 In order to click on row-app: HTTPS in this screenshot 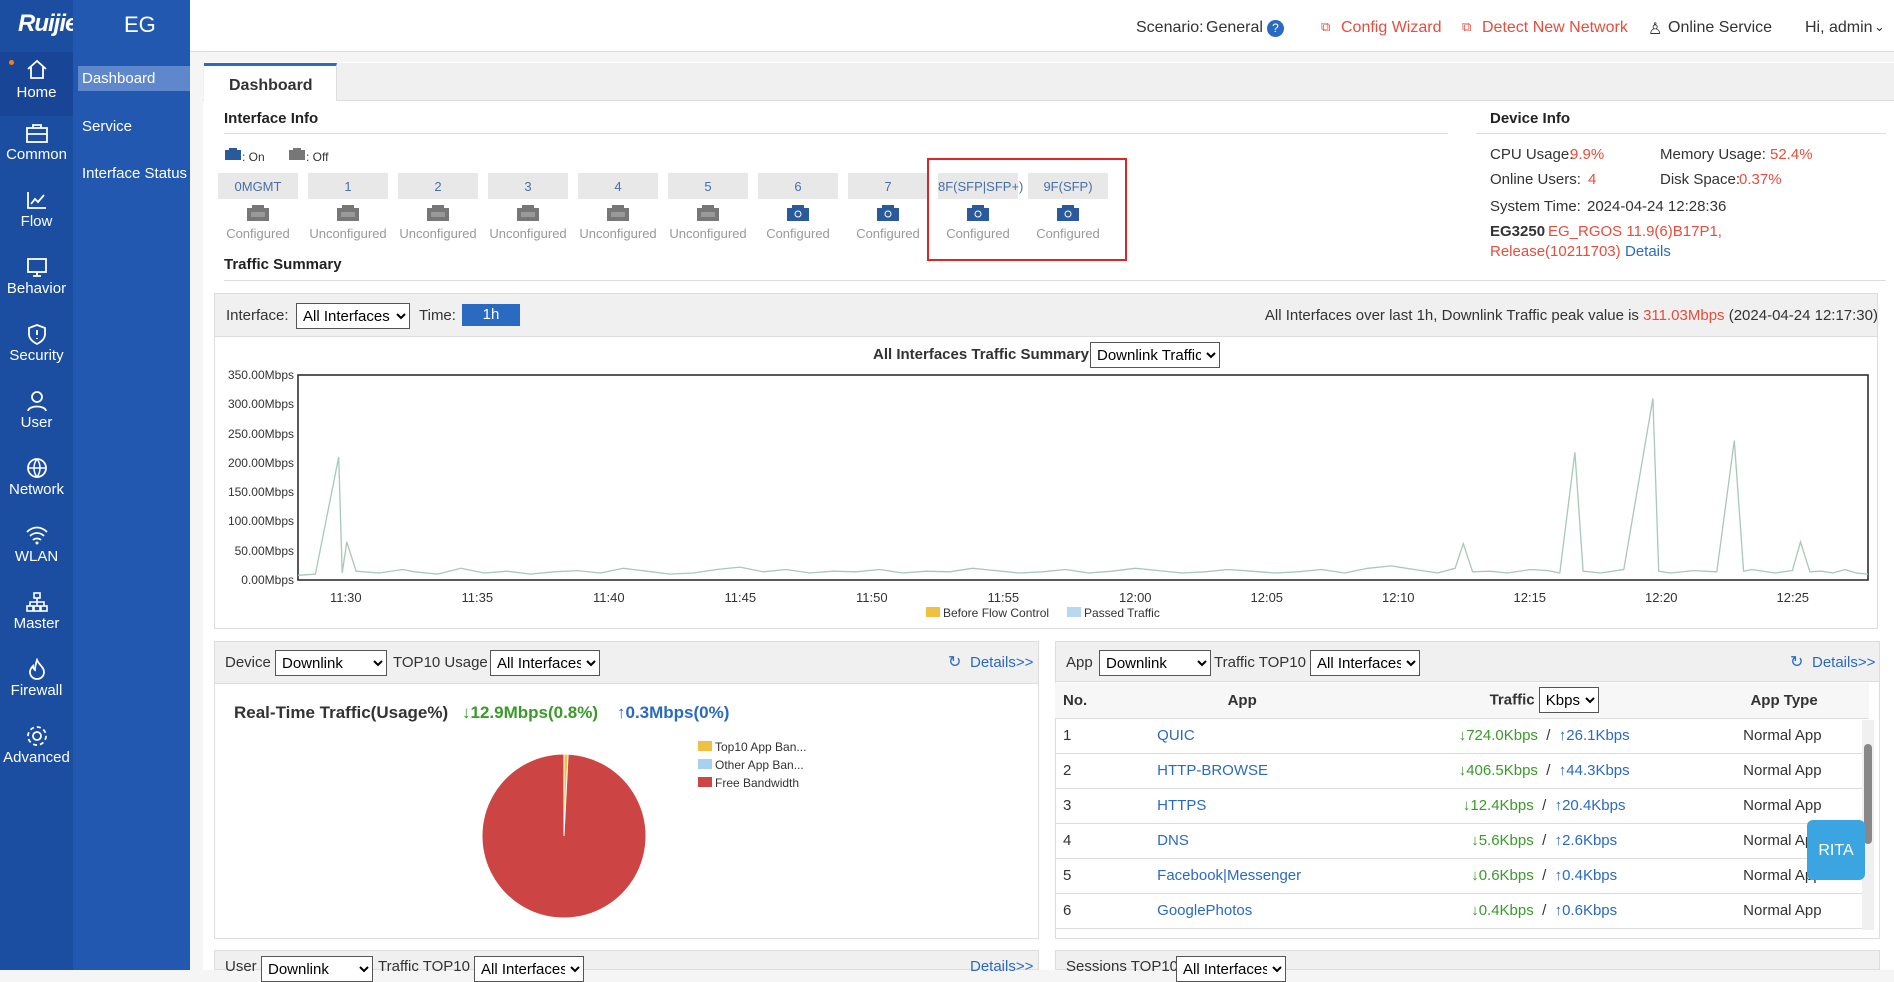, I will do `click(1242, 806)`.